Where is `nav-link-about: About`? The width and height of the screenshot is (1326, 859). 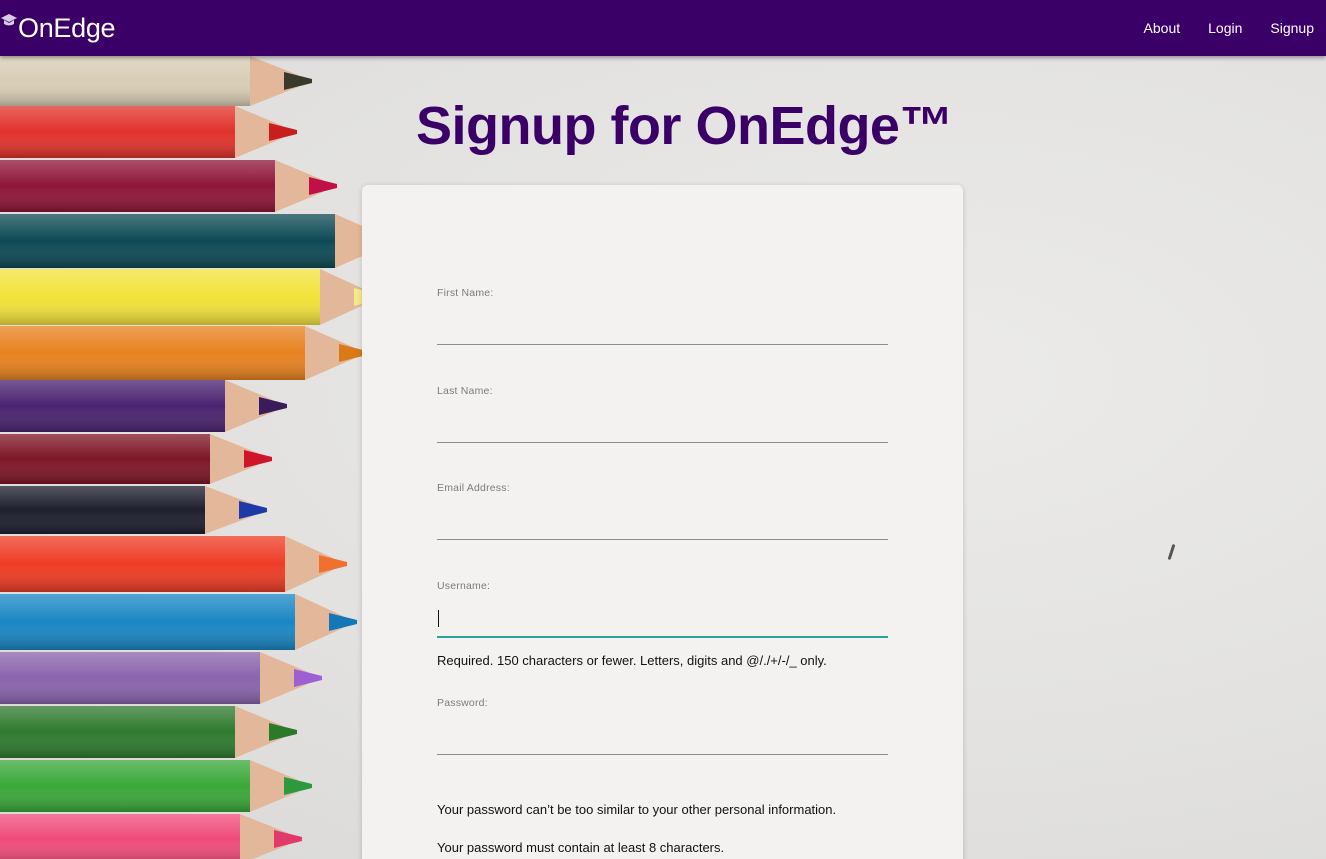
nav-link-about: About is located at coordinates (1162, 28).